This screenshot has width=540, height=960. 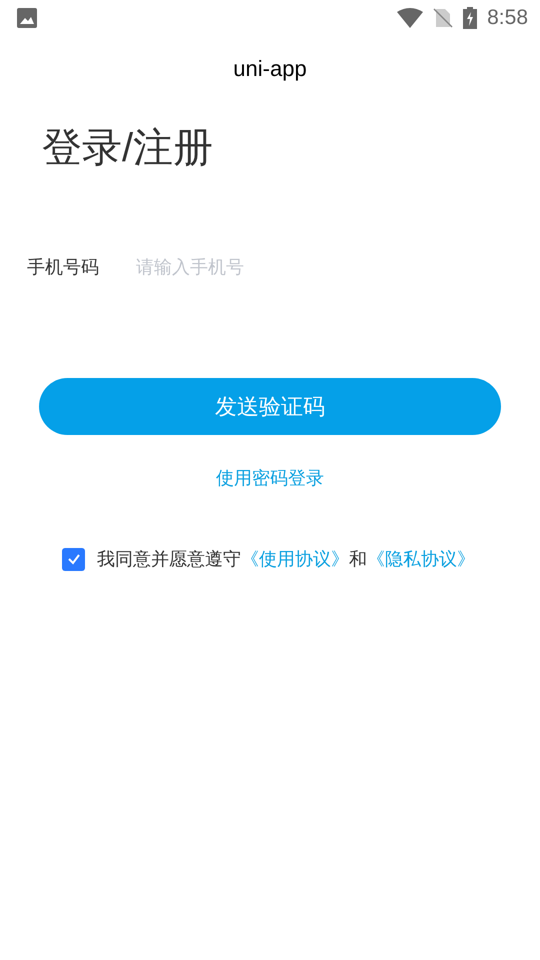 I want to click on image-icon, so click(x=27, y=18).